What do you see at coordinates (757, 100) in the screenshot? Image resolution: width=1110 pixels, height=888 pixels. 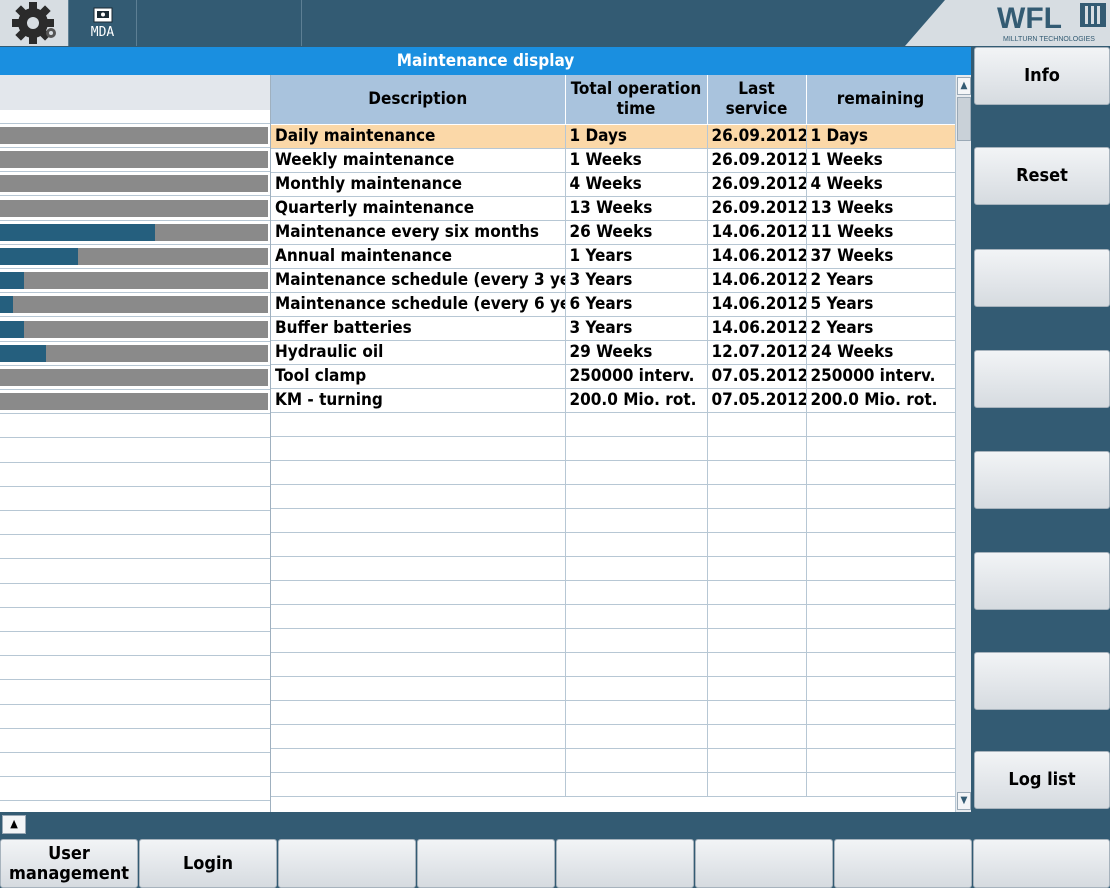 I see `col-header-last-service: Last service` at bounding box center [757, 100].